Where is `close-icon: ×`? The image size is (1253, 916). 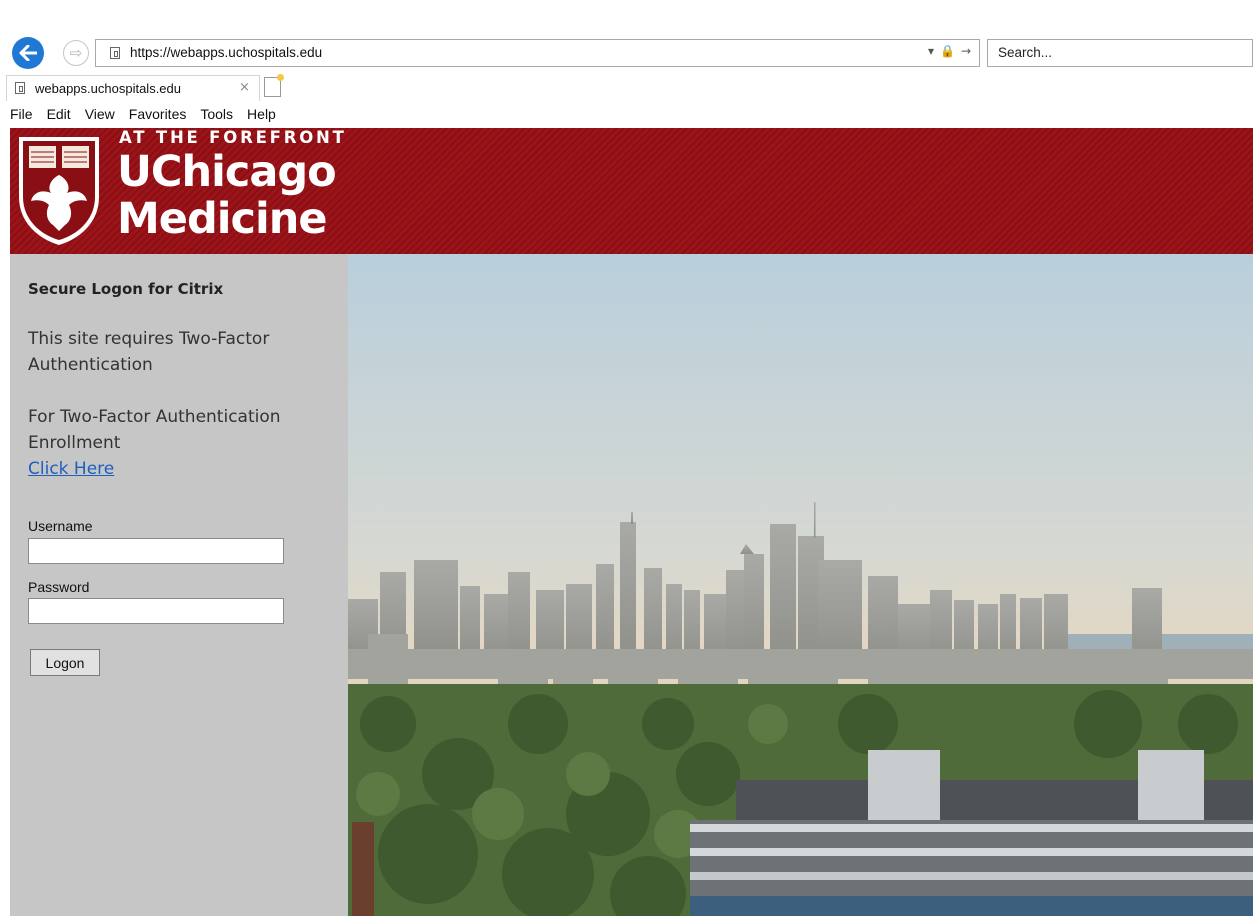
close-icon: × is located at coordinates (244, 87).